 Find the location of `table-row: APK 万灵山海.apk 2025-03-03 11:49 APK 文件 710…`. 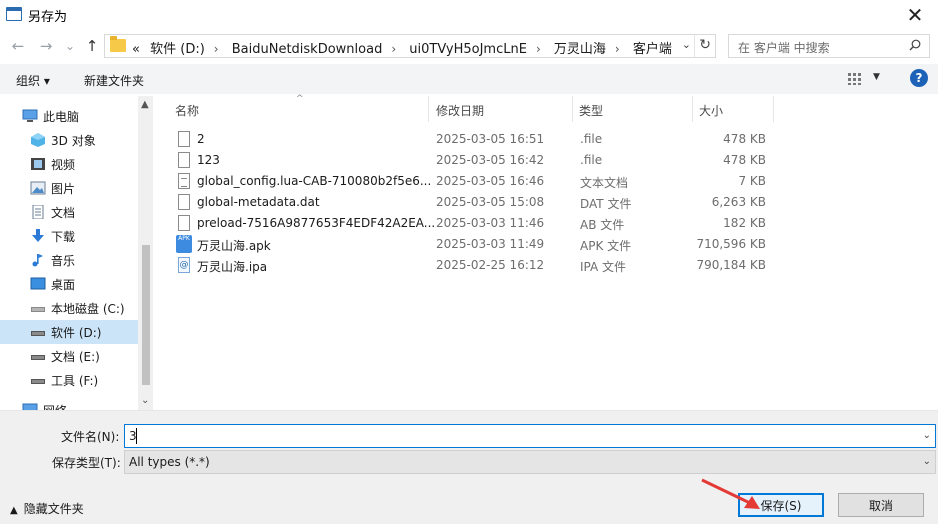

table-row: APK 万灵山海.apk 2025-03-03 11:49 APK 文件 710… is located at coordinates (470, 244).